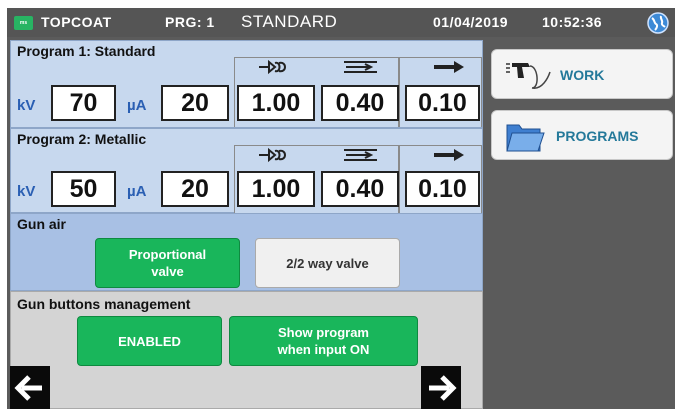  I want to click on programs-label: PROGRAMS, so click(597, 136).